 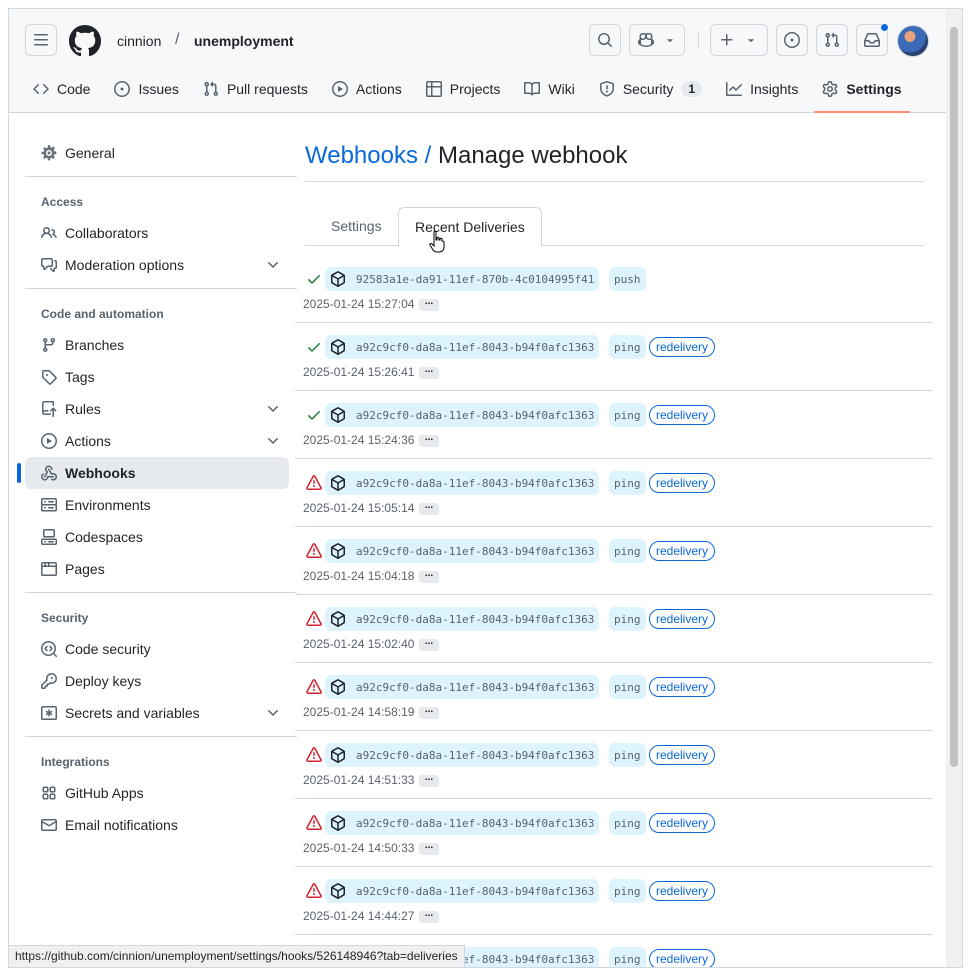 I want to click on sidebar-item-secrets: Secrets and variables, so click(x=157, y=713).